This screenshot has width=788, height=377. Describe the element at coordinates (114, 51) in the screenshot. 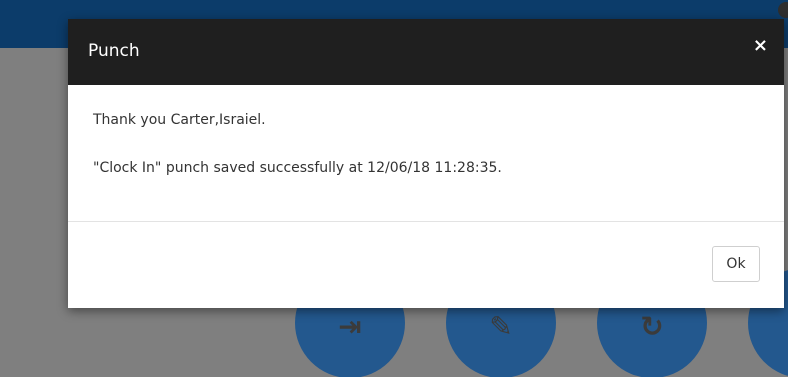

I see `dialog-title: Punch` at that location.